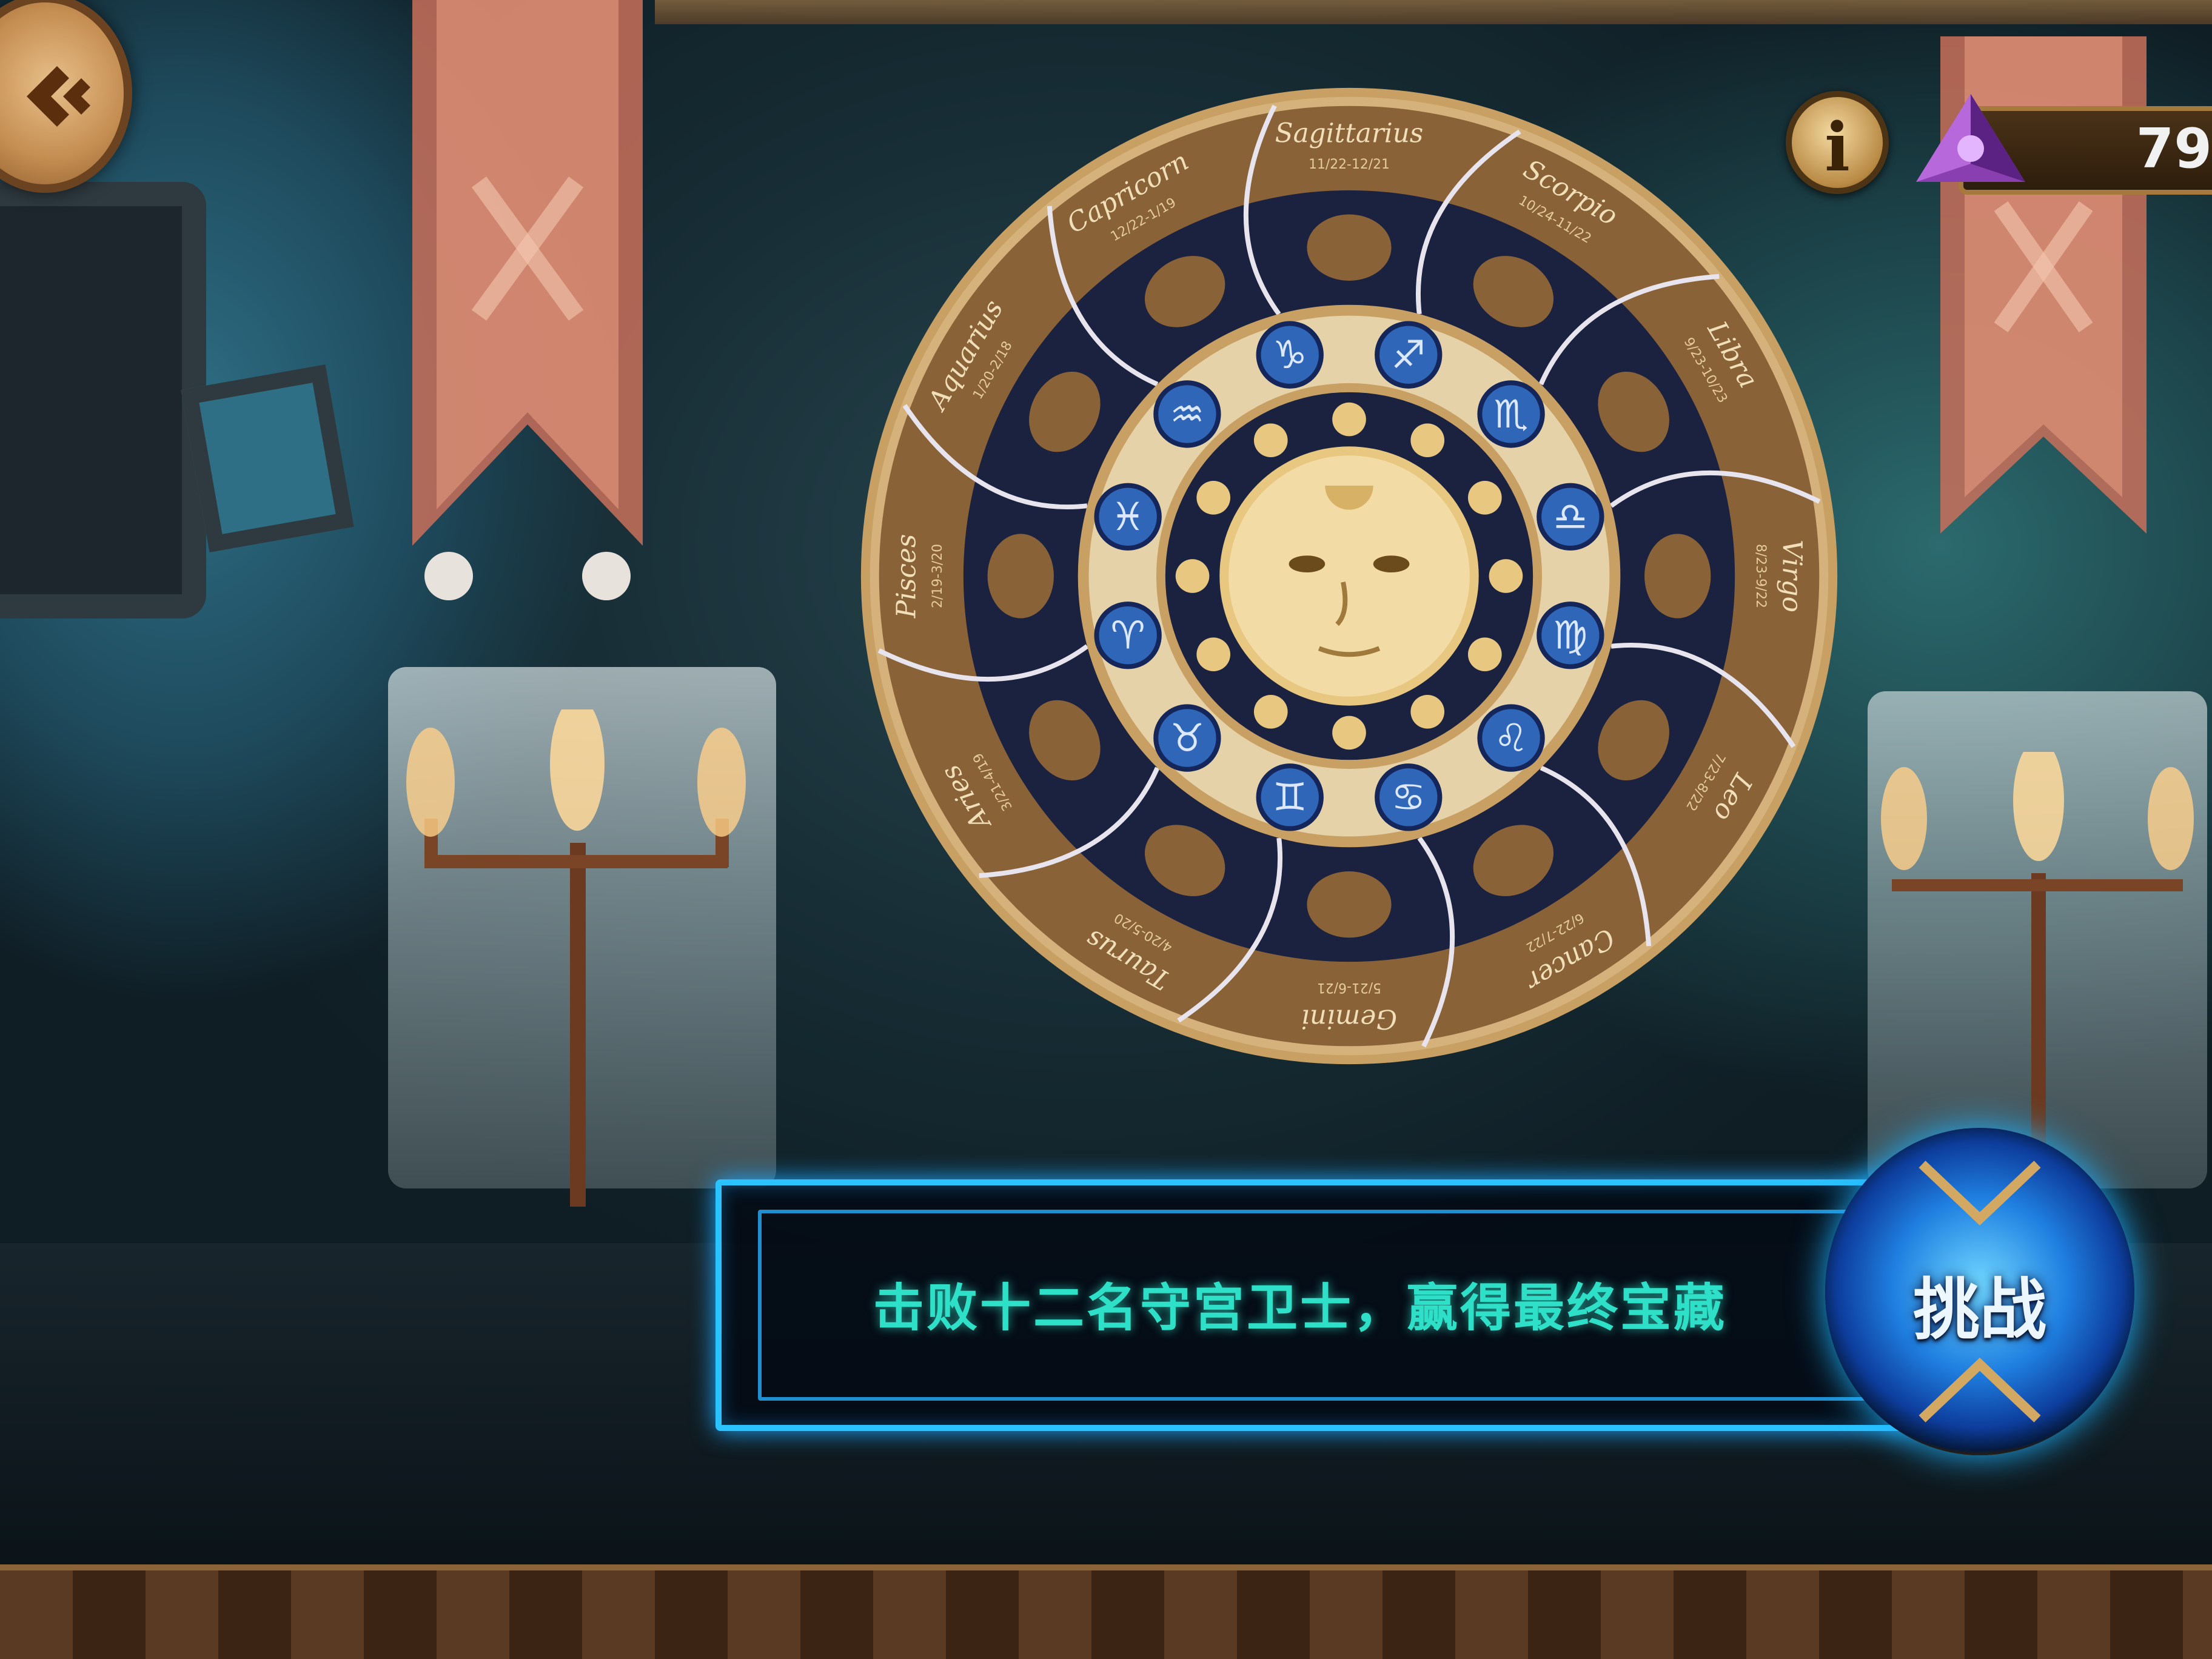 Image resolution: width=2212 pixels, height=1659 pixels. I want to click on sign-name: Pisces, so click(906, 576).